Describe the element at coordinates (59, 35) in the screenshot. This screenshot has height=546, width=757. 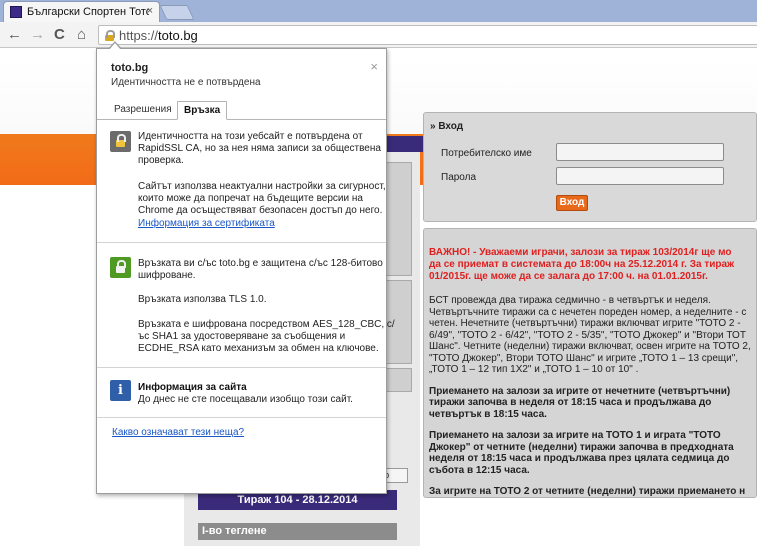
I see `reload-icon: C` at that location.